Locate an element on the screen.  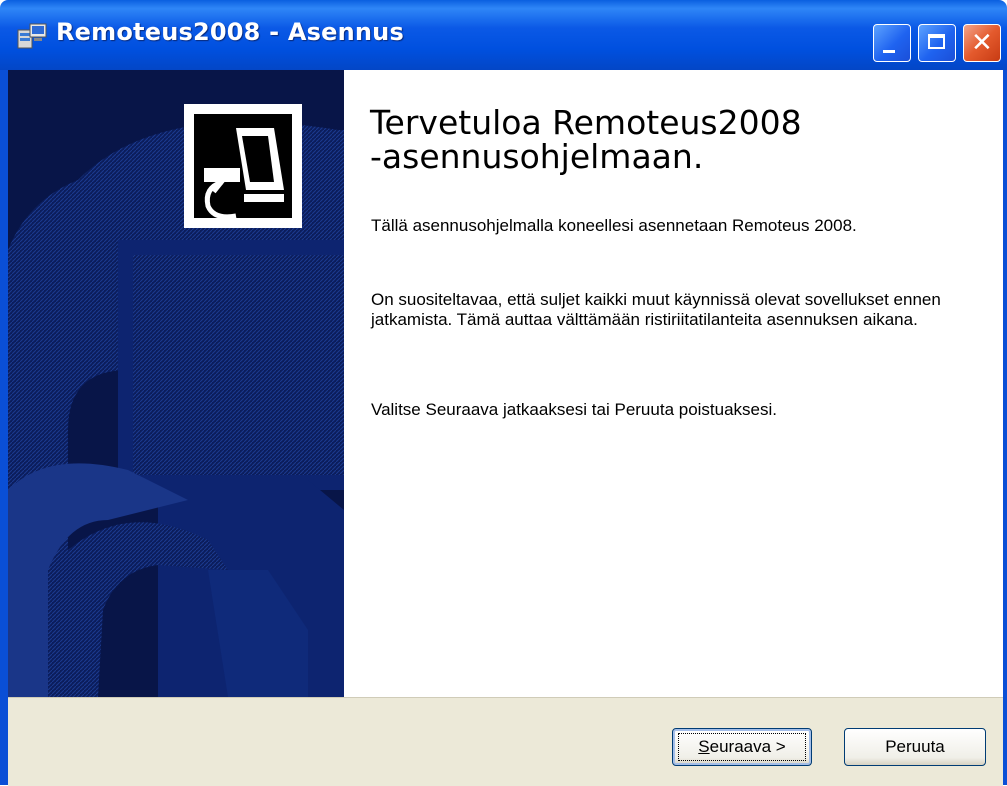
close-icon: ✕ is located at coordinates (982, 43).